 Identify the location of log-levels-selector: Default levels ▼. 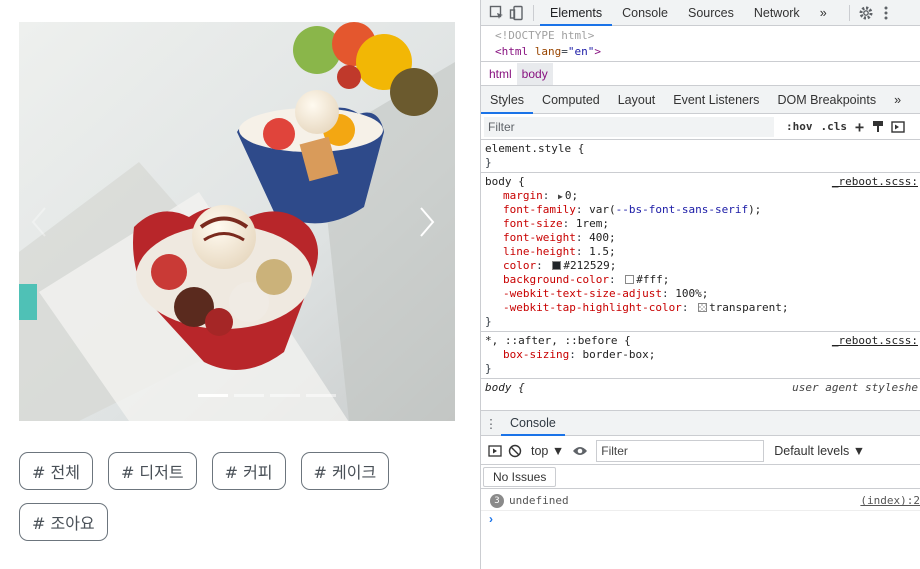
(819, 451).